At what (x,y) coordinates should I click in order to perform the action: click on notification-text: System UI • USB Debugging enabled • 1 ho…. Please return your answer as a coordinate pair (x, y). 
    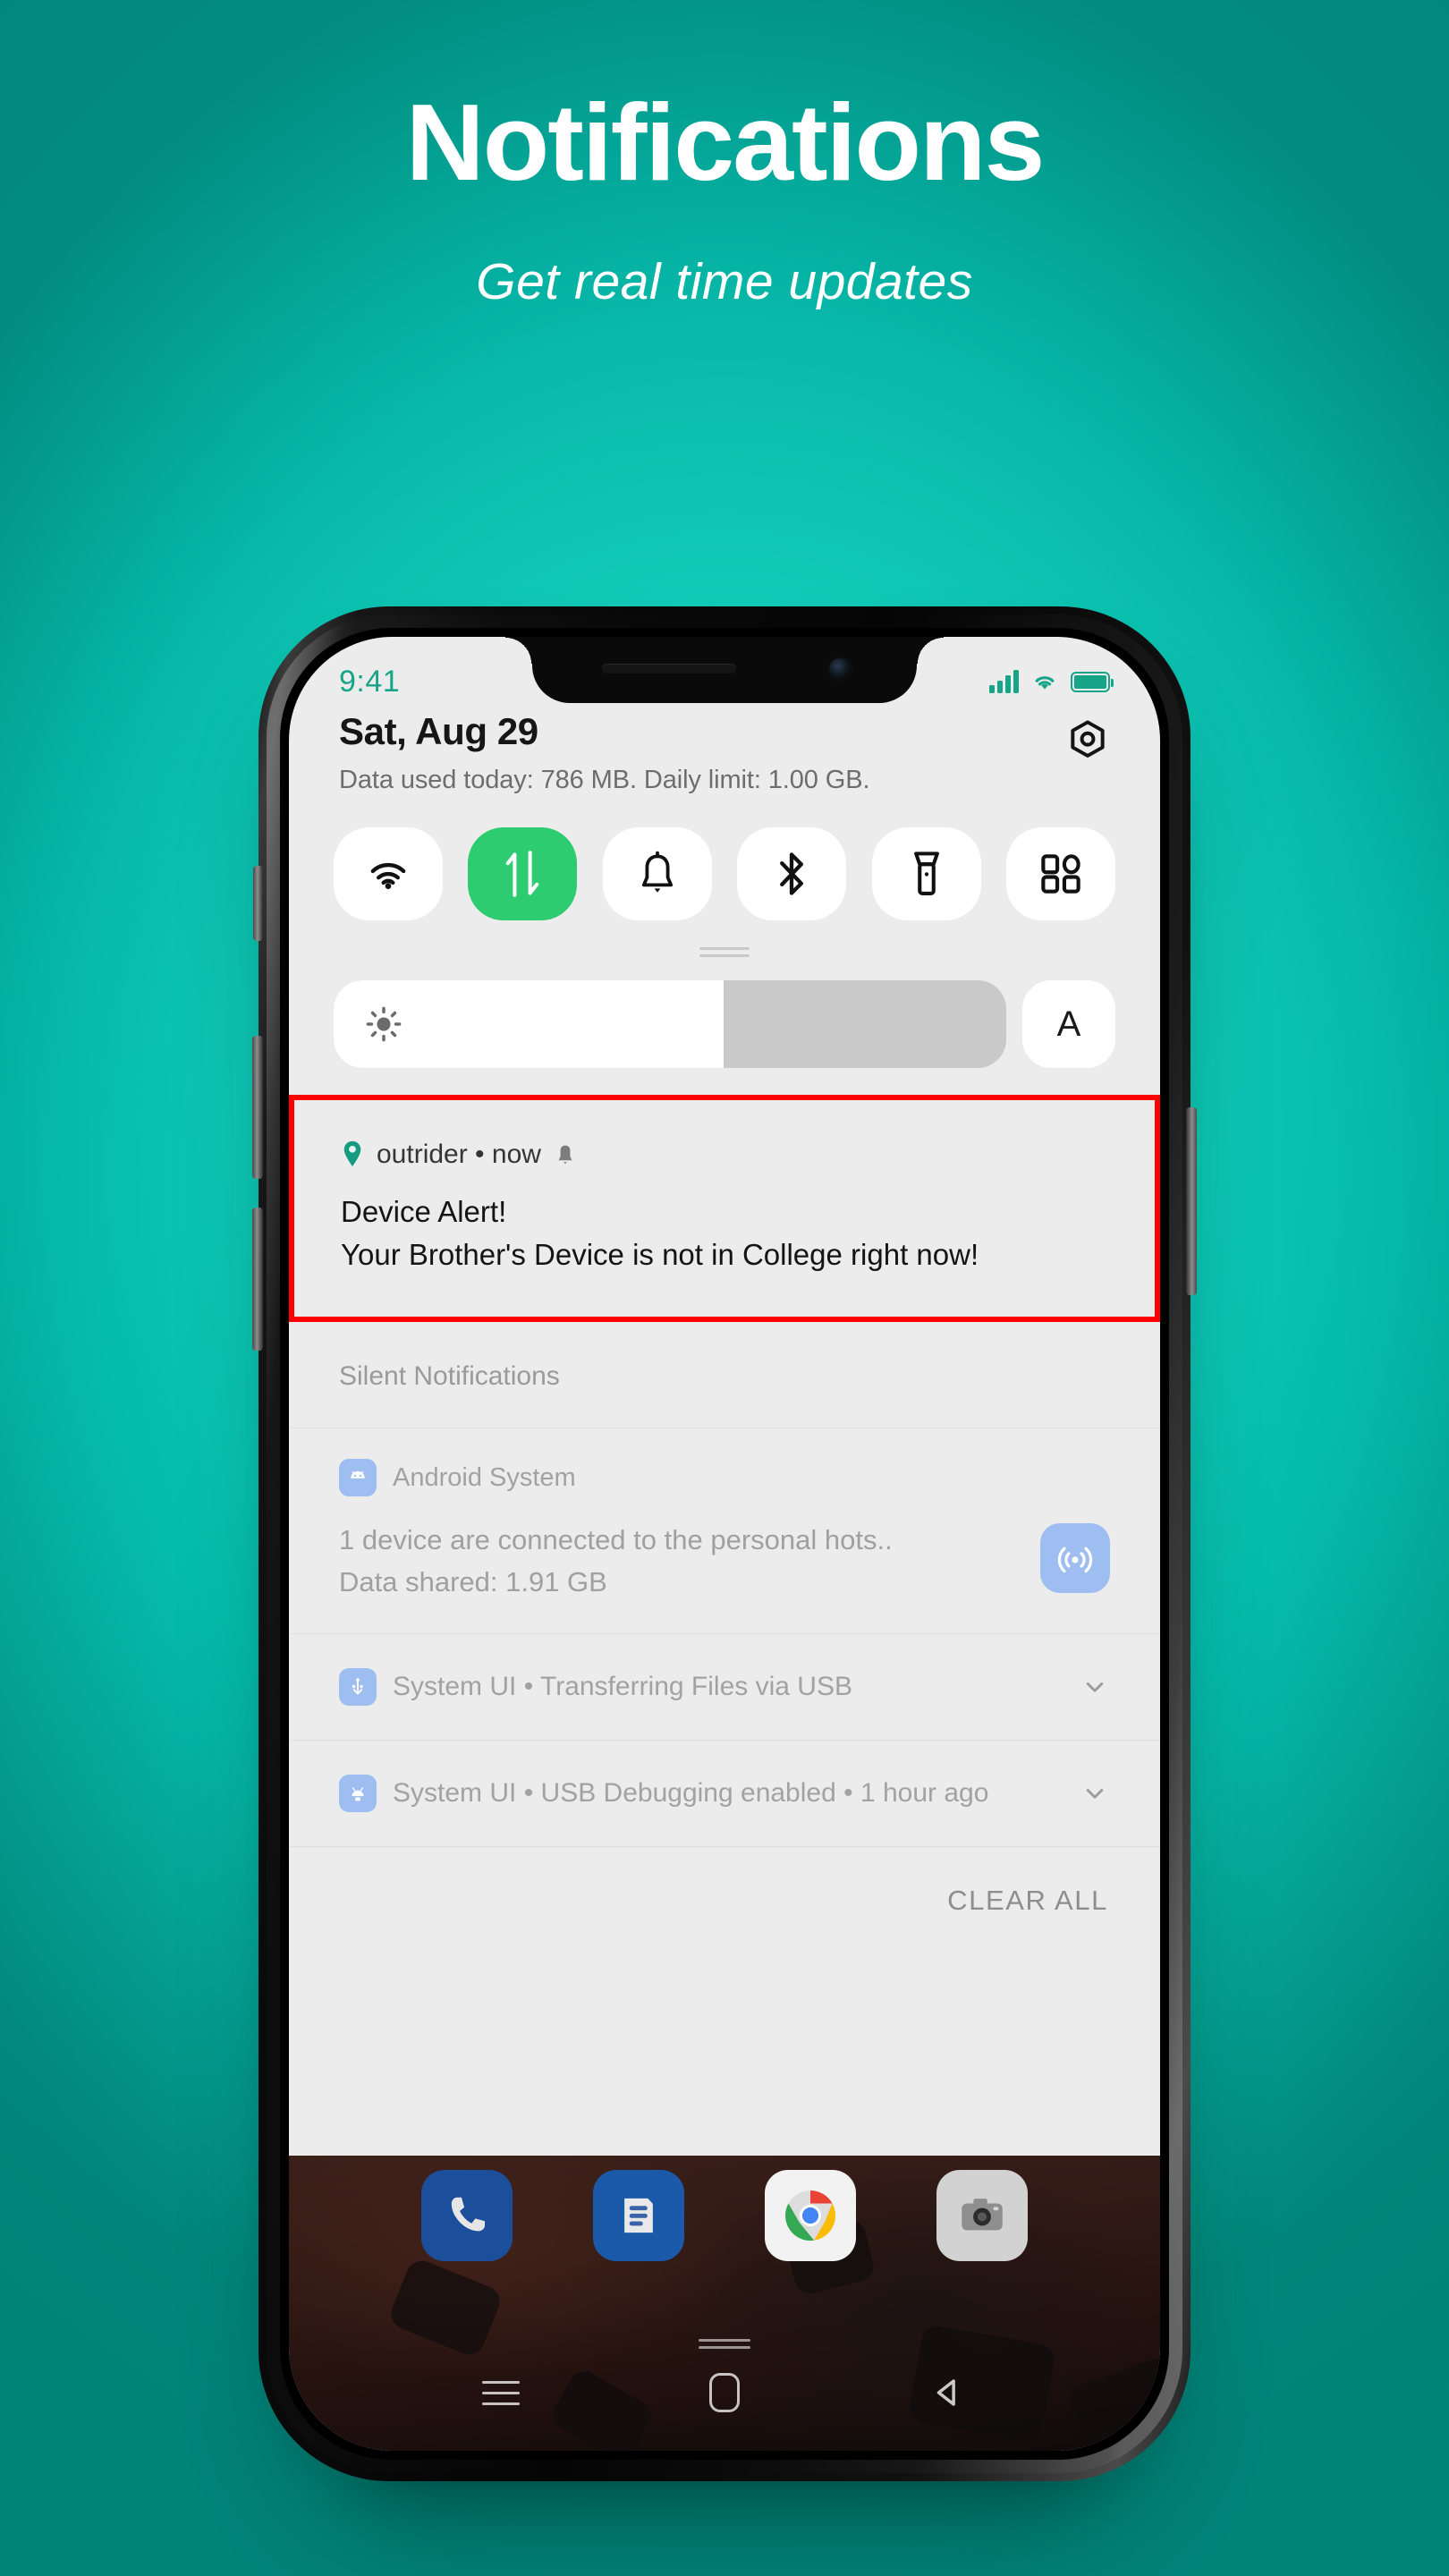
    Looking at the image, I should click on (691, 1793).